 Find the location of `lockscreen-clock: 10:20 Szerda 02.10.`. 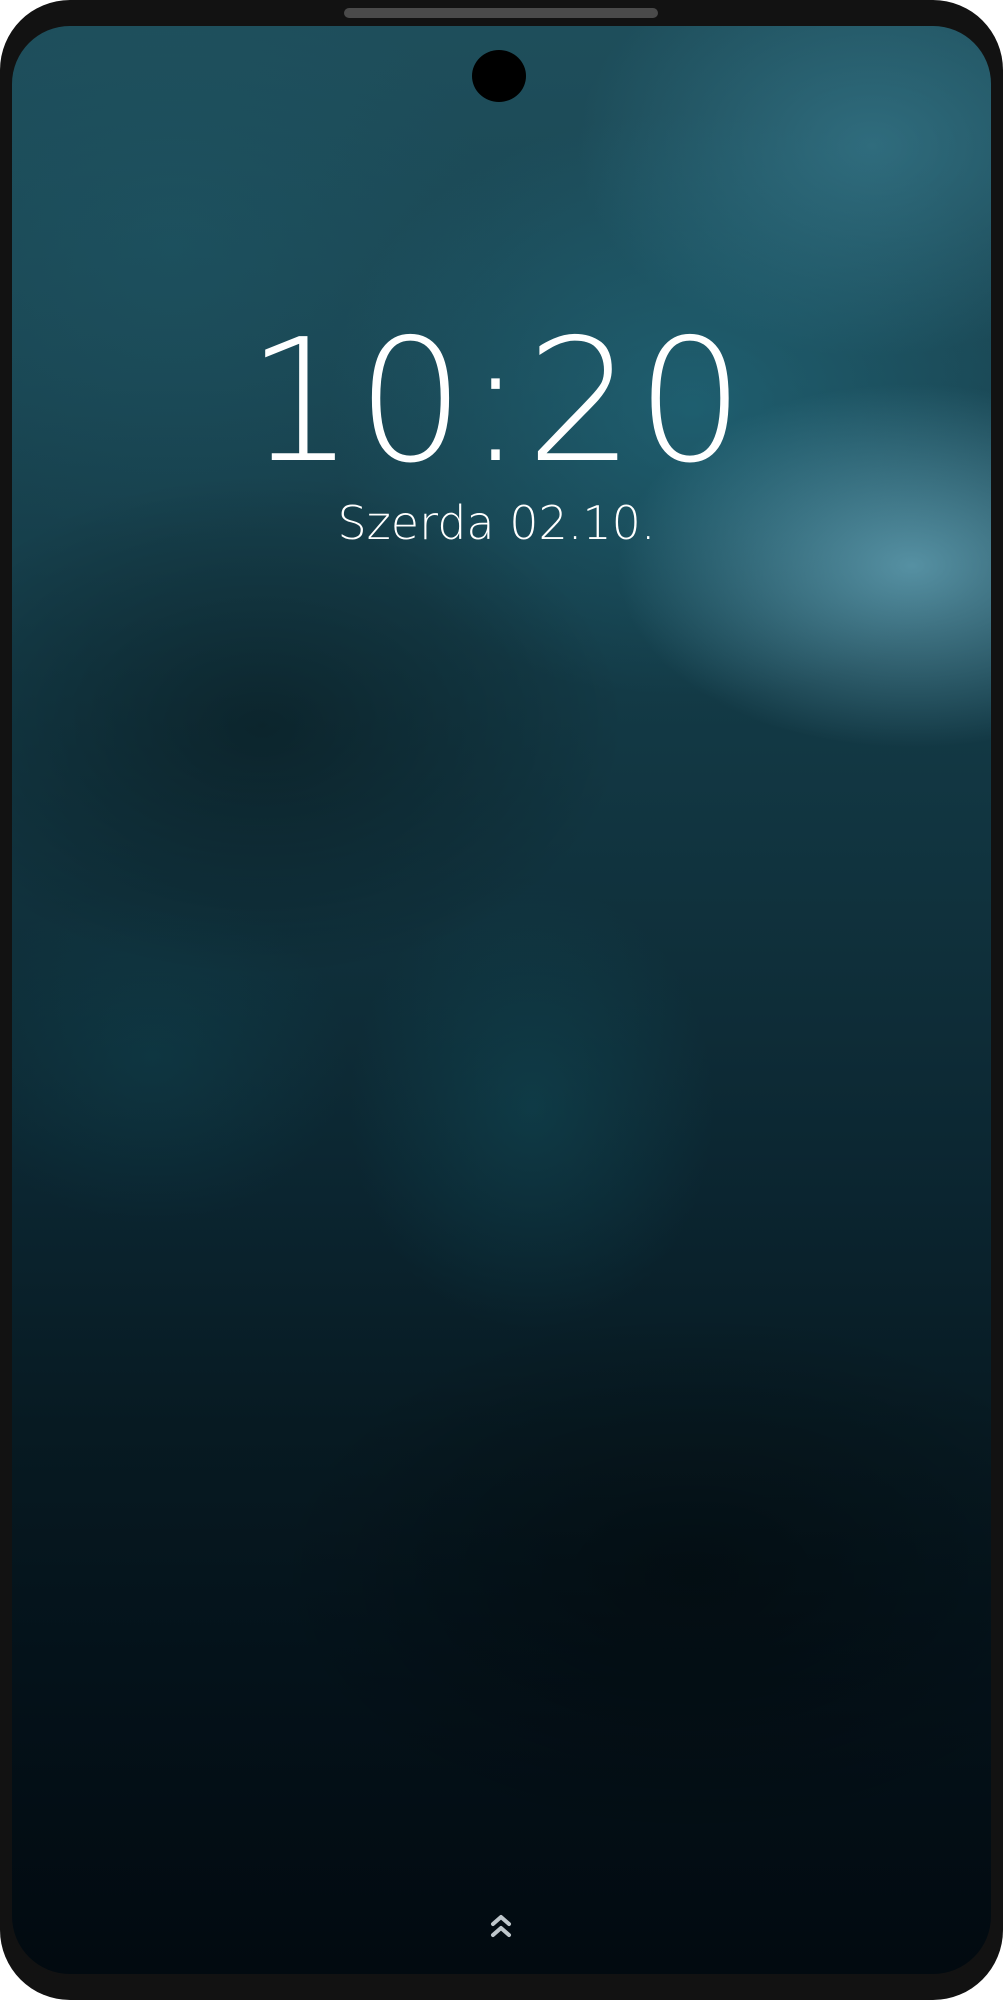

lockscreen-clock: 10:20 Szerda 02.10. is located at coordinates (501, 427).